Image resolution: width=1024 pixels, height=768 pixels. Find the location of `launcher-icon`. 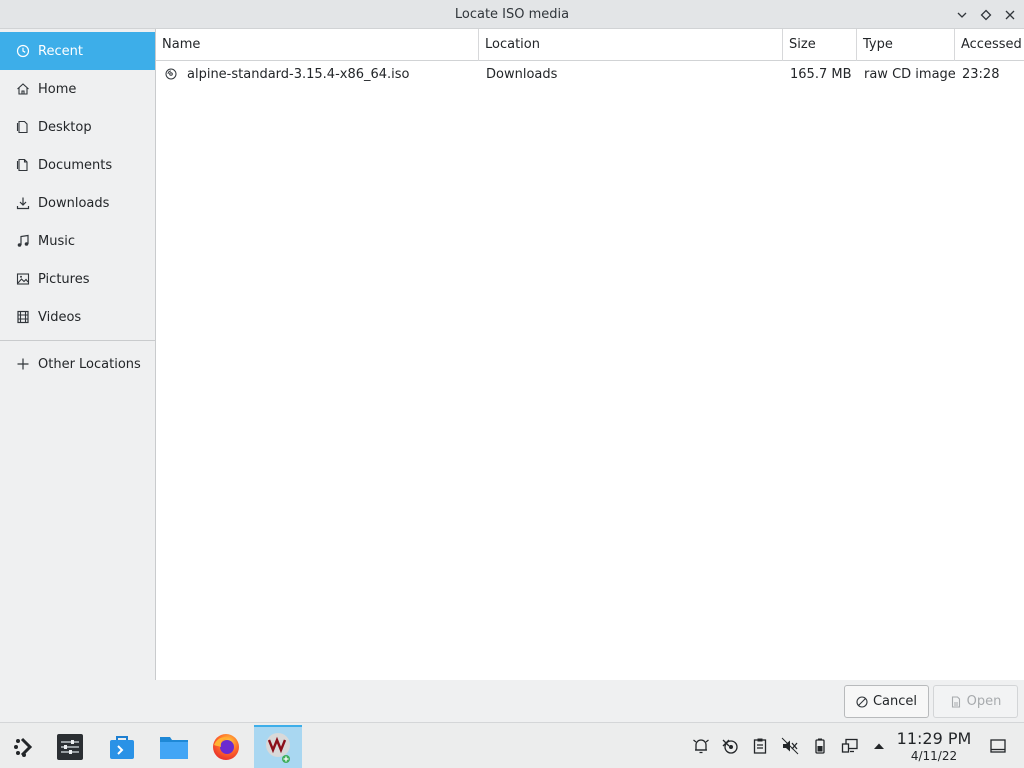

launcher-icon is located at coordinates (23, 747).